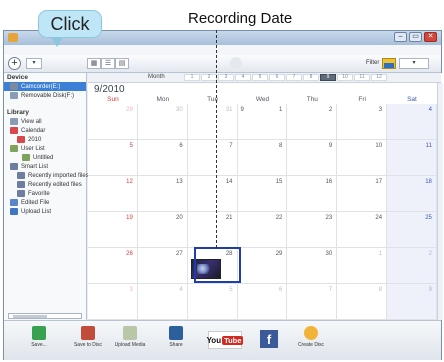 The height and width of the screenshot is (362, 444). Describe the element at coordinates (45, 157) in the screenshot. I see `sidebar-item-untitled: Untitled` at that location.